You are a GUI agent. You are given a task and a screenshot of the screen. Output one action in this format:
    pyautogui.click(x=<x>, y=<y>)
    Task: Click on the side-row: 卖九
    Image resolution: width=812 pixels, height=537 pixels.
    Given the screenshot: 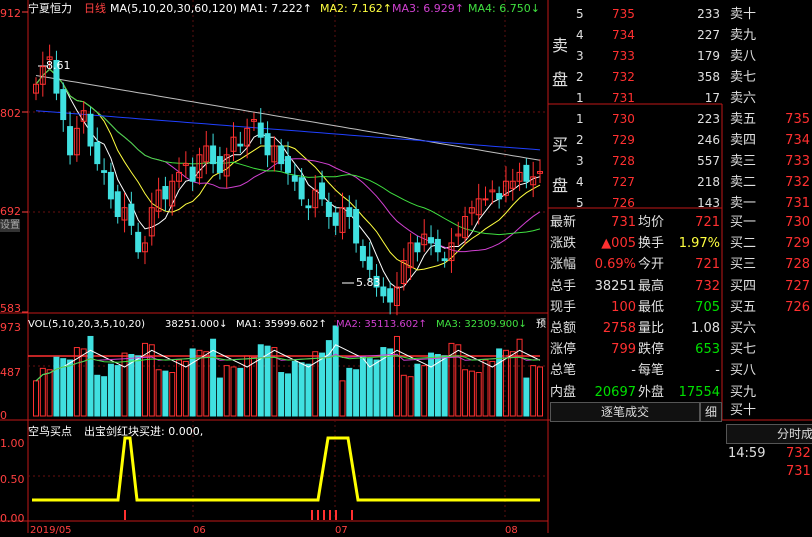 What is the action you would take?
    pyautogui.click(x=769, y=35)
    